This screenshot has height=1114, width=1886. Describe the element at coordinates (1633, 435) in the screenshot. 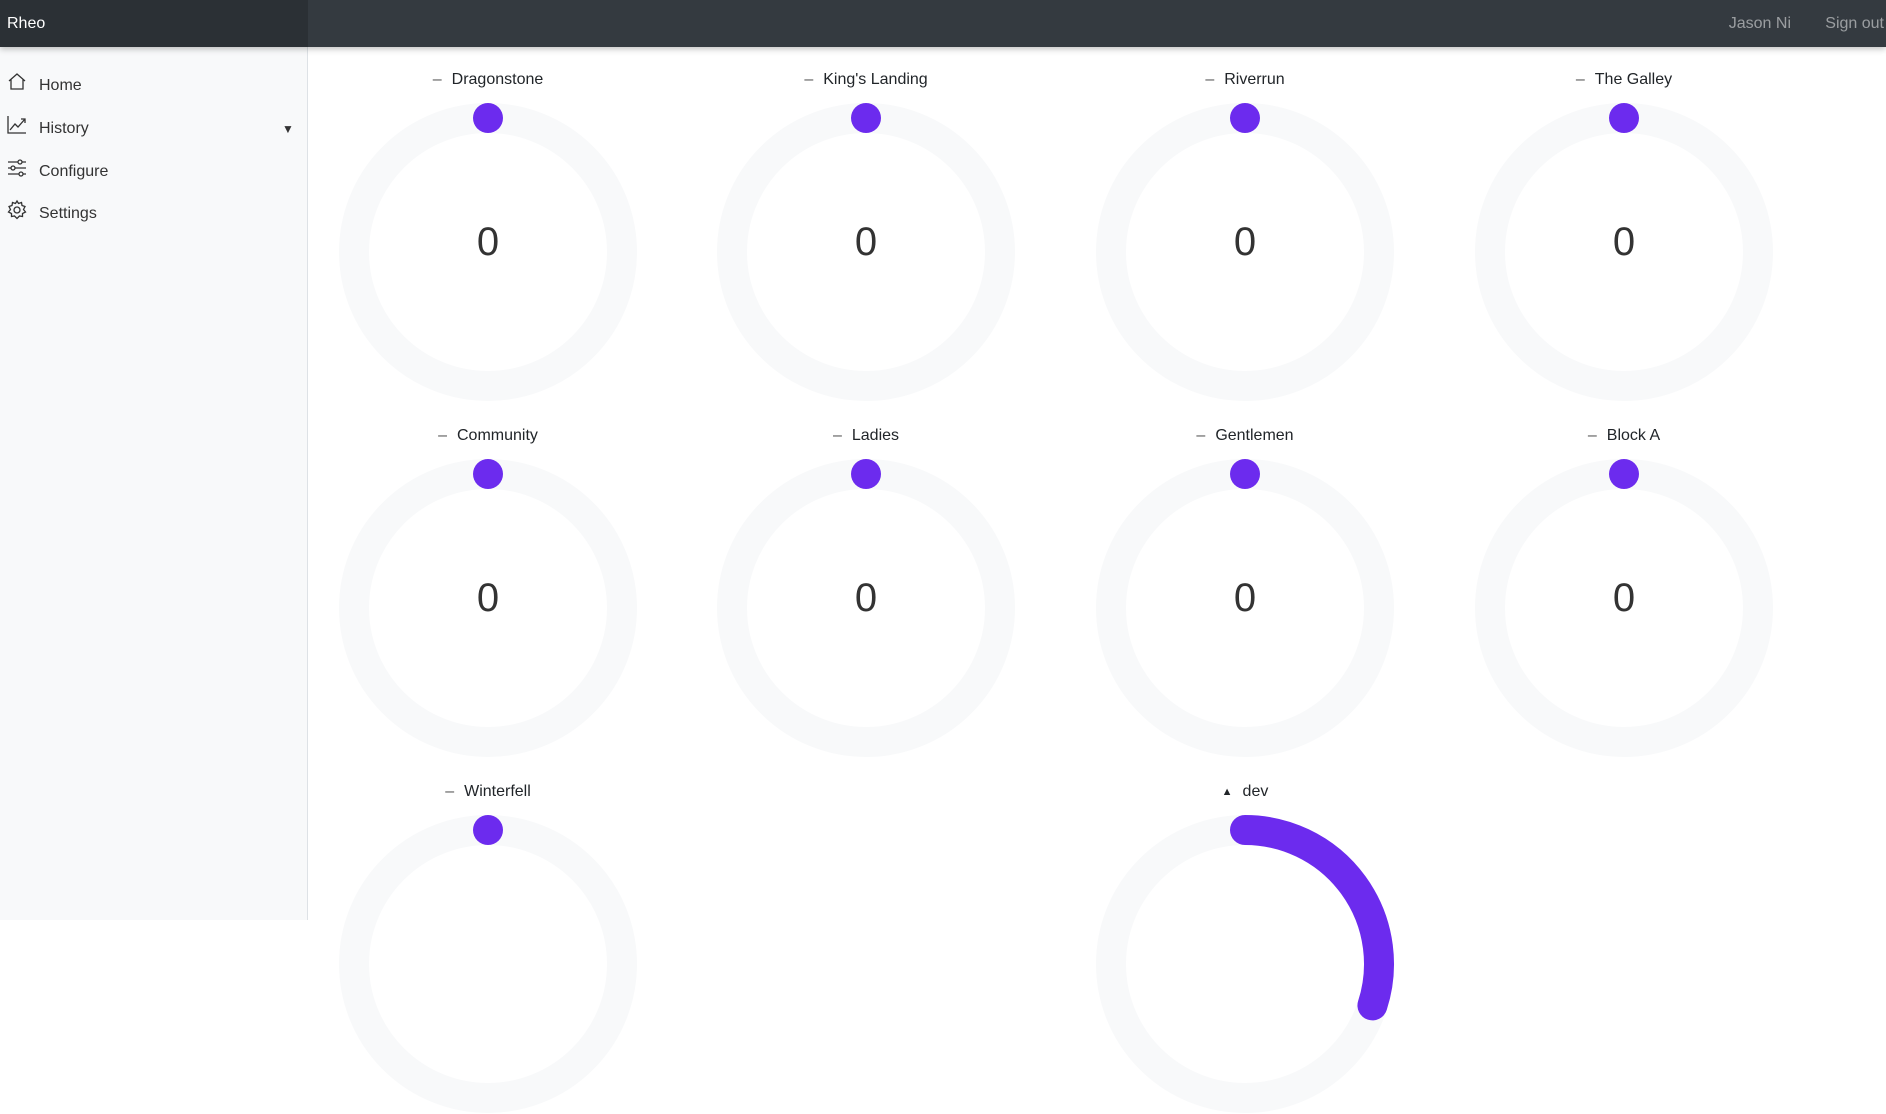

I see `gauge-name: Block A` at that location.